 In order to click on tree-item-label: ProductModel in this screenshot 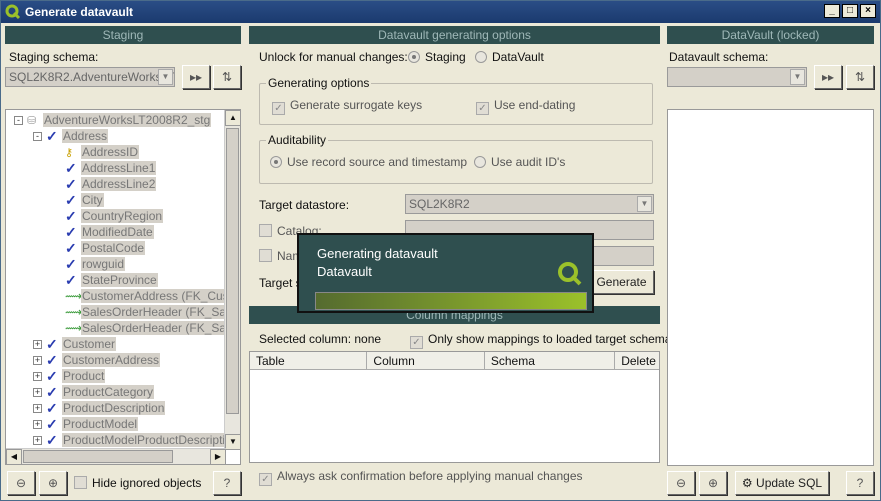, I will do `click(100, 424)`.